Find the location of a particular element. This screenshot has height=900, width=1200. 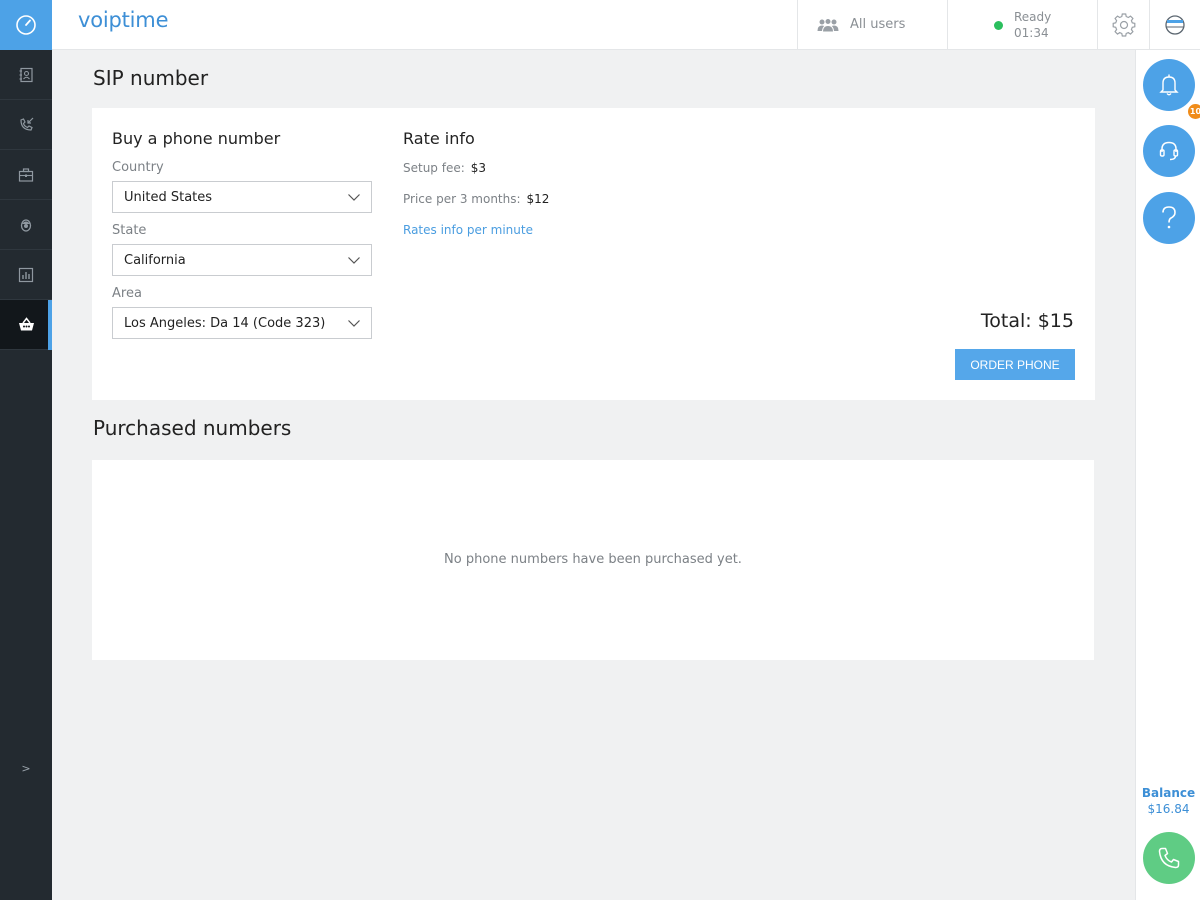

settings-button is located at coordinates (1123, 24).